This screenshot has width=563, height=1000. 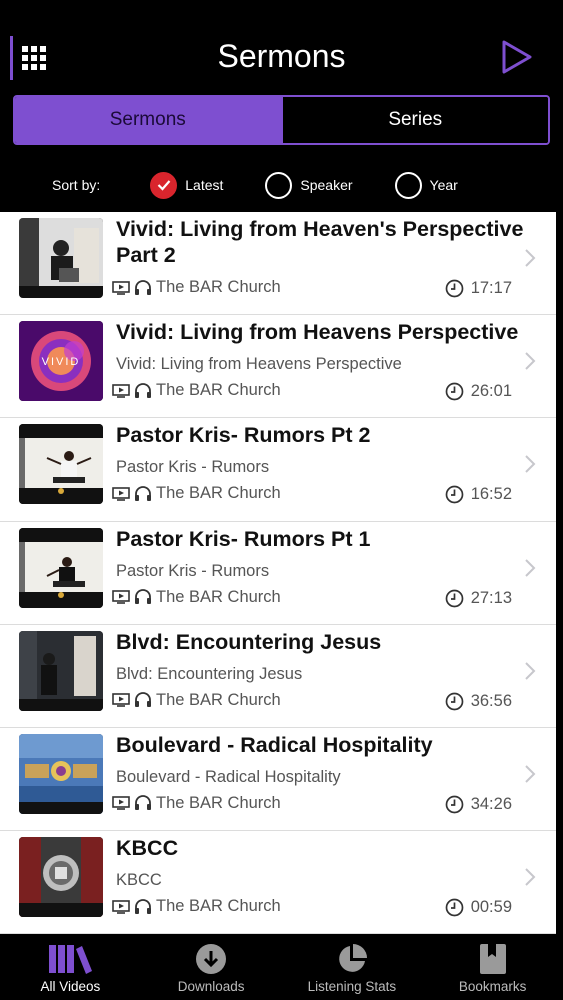 I want to click on sermon-title: KBCC, so click(x=147, y=848).